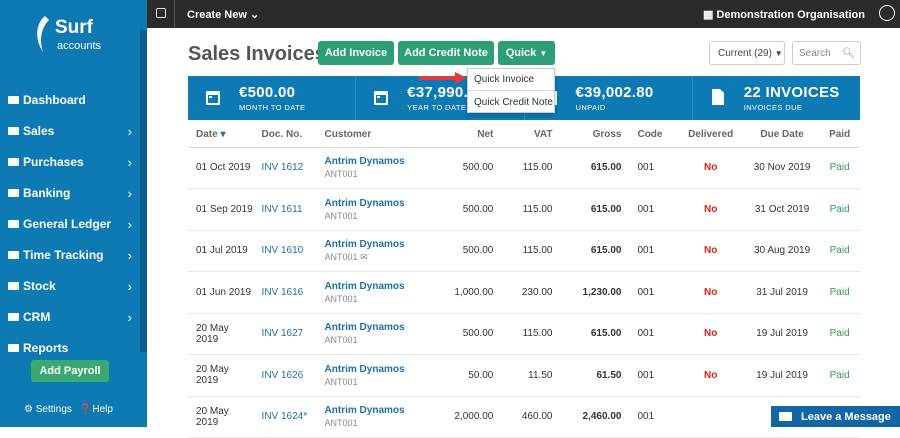 The height and width of the screenshot is (438, 900). Describe the element at coordinates (47, 192) in the screenshot. I see `sidebar-item-label: Banking` at that location.